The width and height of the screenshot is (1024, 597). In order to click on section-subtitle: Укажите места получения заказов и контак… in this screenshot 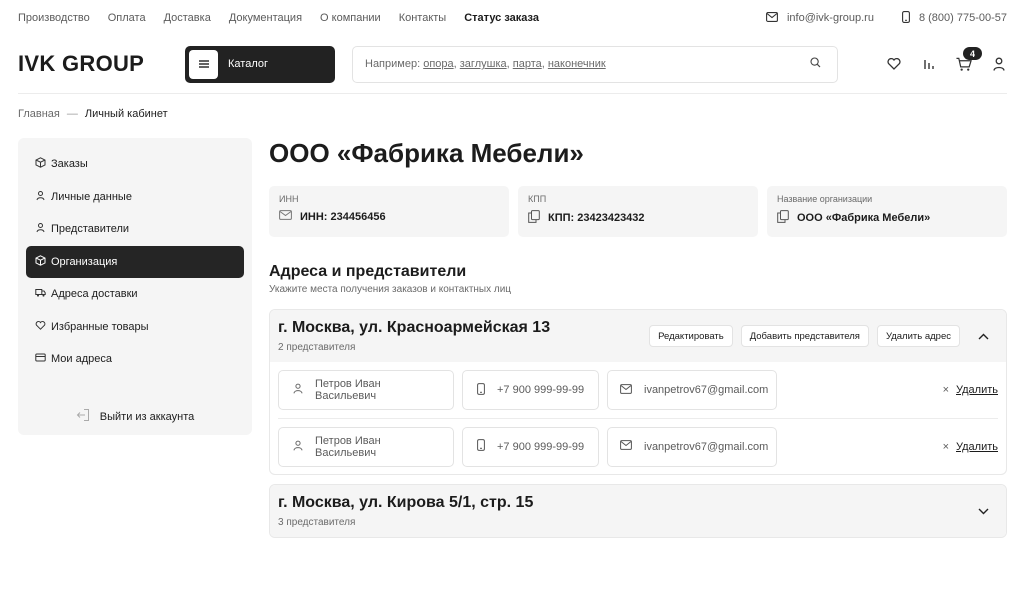, I will do `click(390, 289)`.